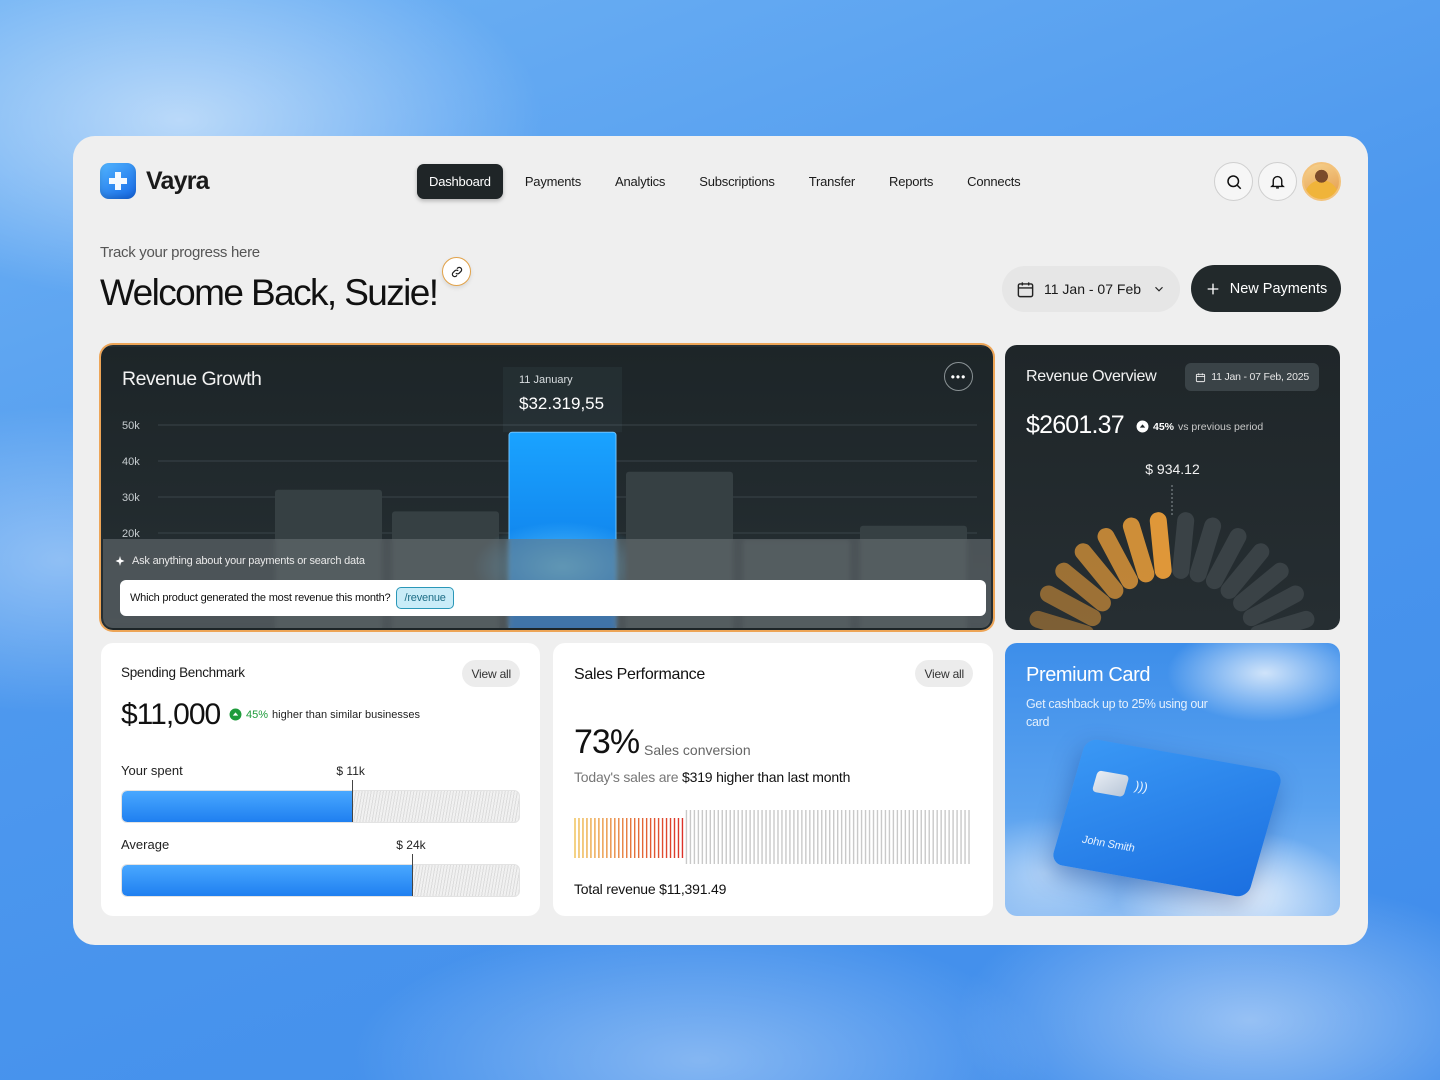 Image resolution: width=1440 pixels, height=1080 pixels. Describe the element at coordinates (1172, 469) in the screenshot. I see `gauge-value: $ 934.12` at that location.